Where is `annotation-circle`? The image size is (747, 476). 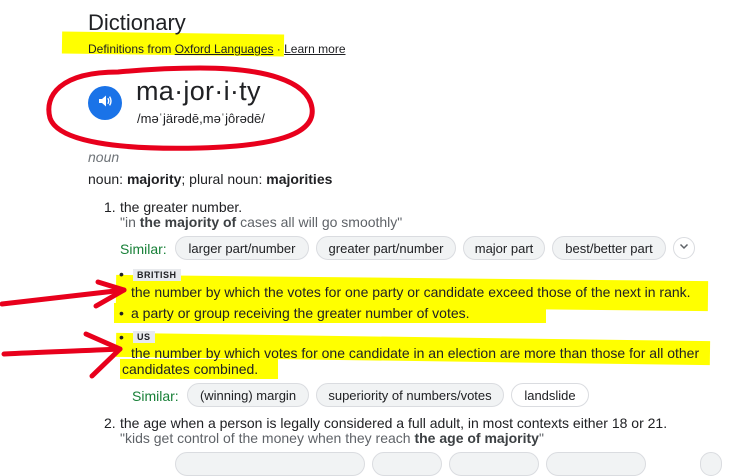
annotation-circle is located at coordinates (180, 108).